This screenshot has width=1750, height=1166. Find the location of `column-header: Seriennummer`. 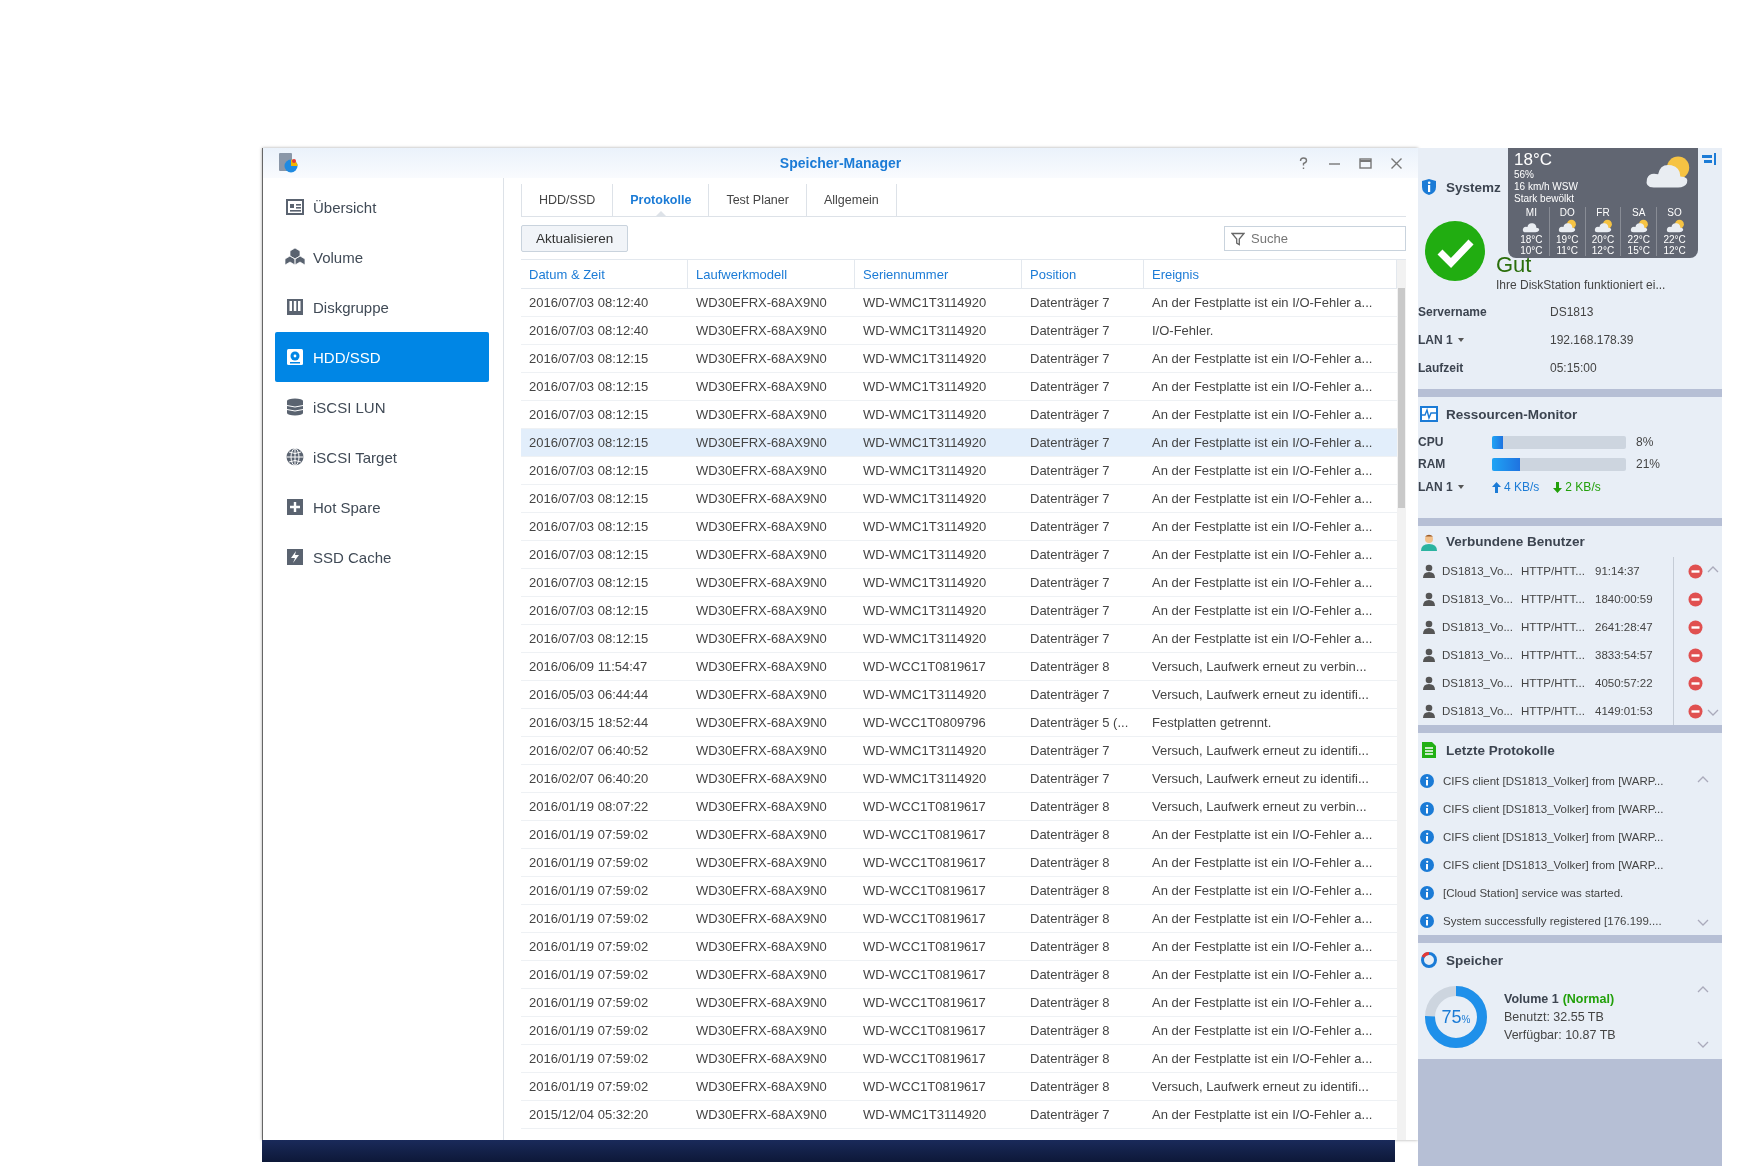

column-header: Seriennummer is located at coordinates (938, 274).